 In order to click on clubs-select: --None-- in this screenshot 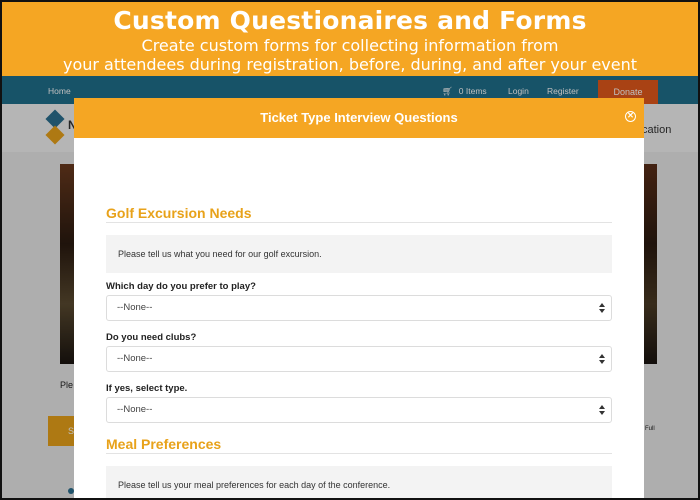, I will do `click(359, 359)`.